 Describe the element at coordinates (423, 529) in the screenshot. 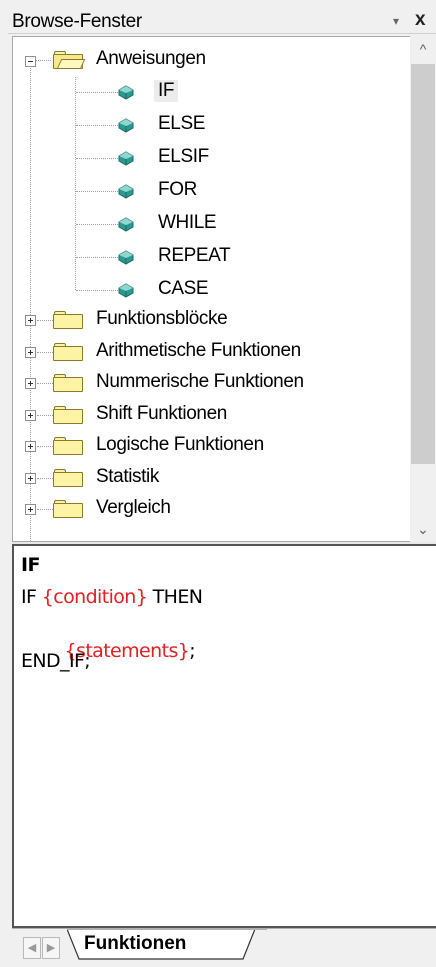

I see `scroll-down-icon: ⌄` at that location.